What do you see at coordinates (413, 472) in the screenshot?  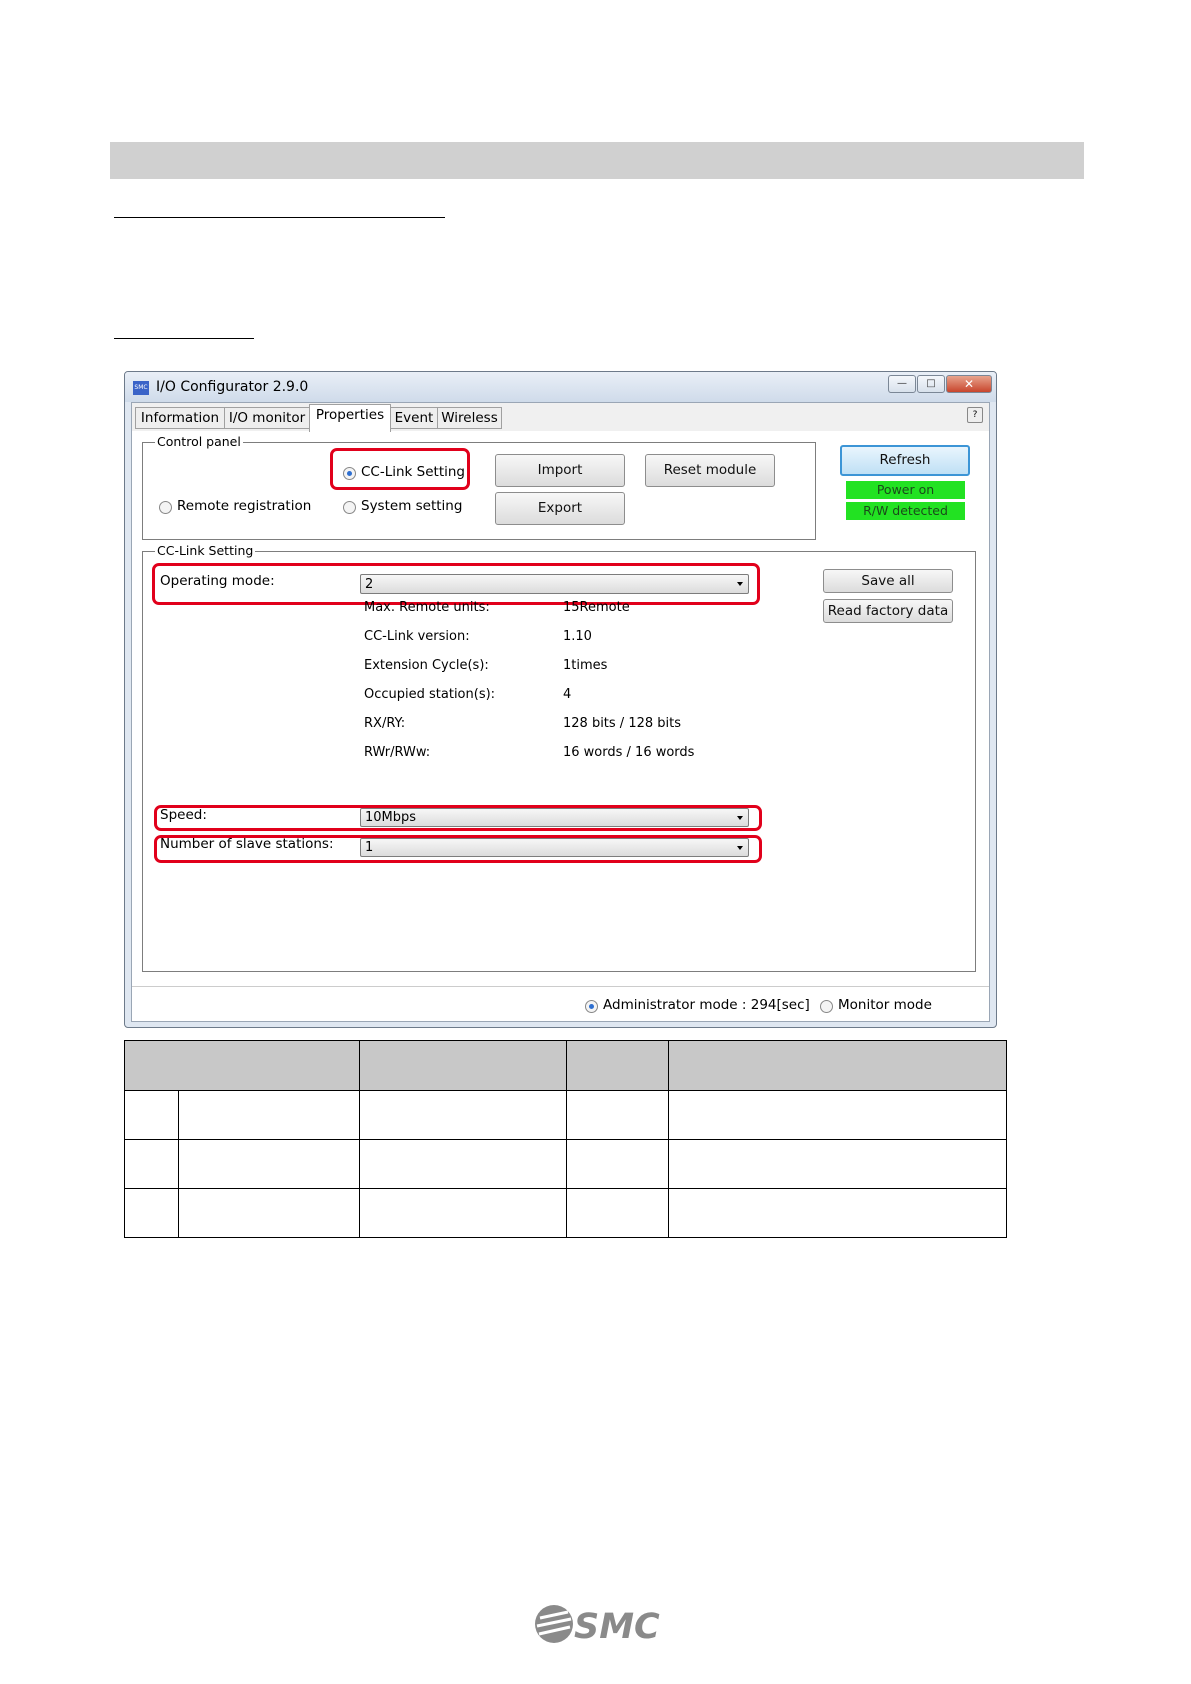 I see `cc-link-setting-label: CC-Link Setting` at bounding box center [413, 472].